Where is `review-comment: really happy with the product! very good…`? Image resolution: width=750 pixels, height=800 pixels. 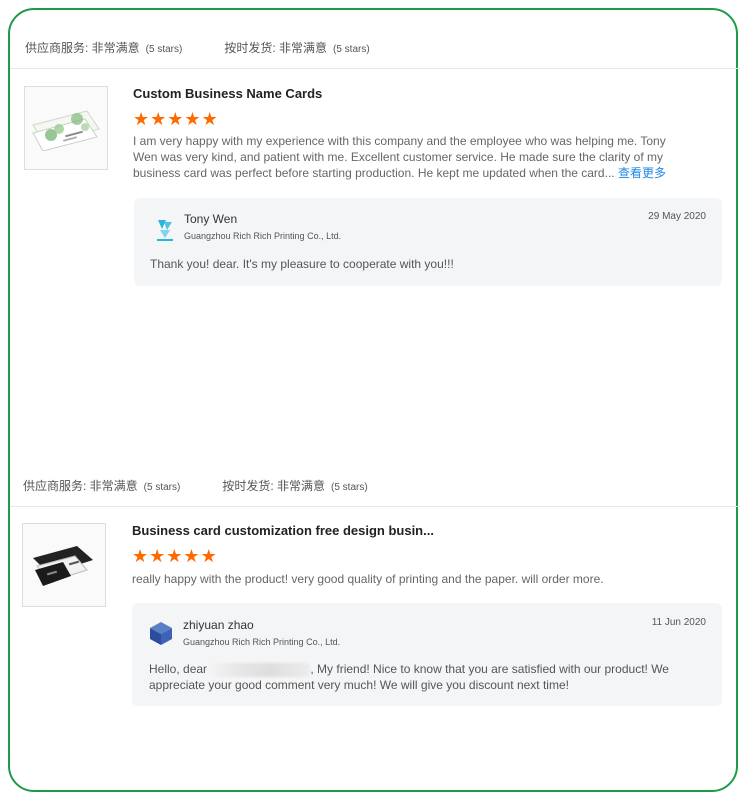
review-comment: really happy with the product! very good… is located at coordinates (422, 579).